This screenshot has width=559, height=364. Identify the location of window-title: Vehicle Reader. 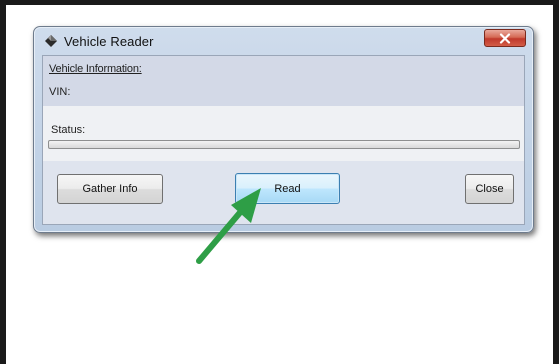
(109, 41).